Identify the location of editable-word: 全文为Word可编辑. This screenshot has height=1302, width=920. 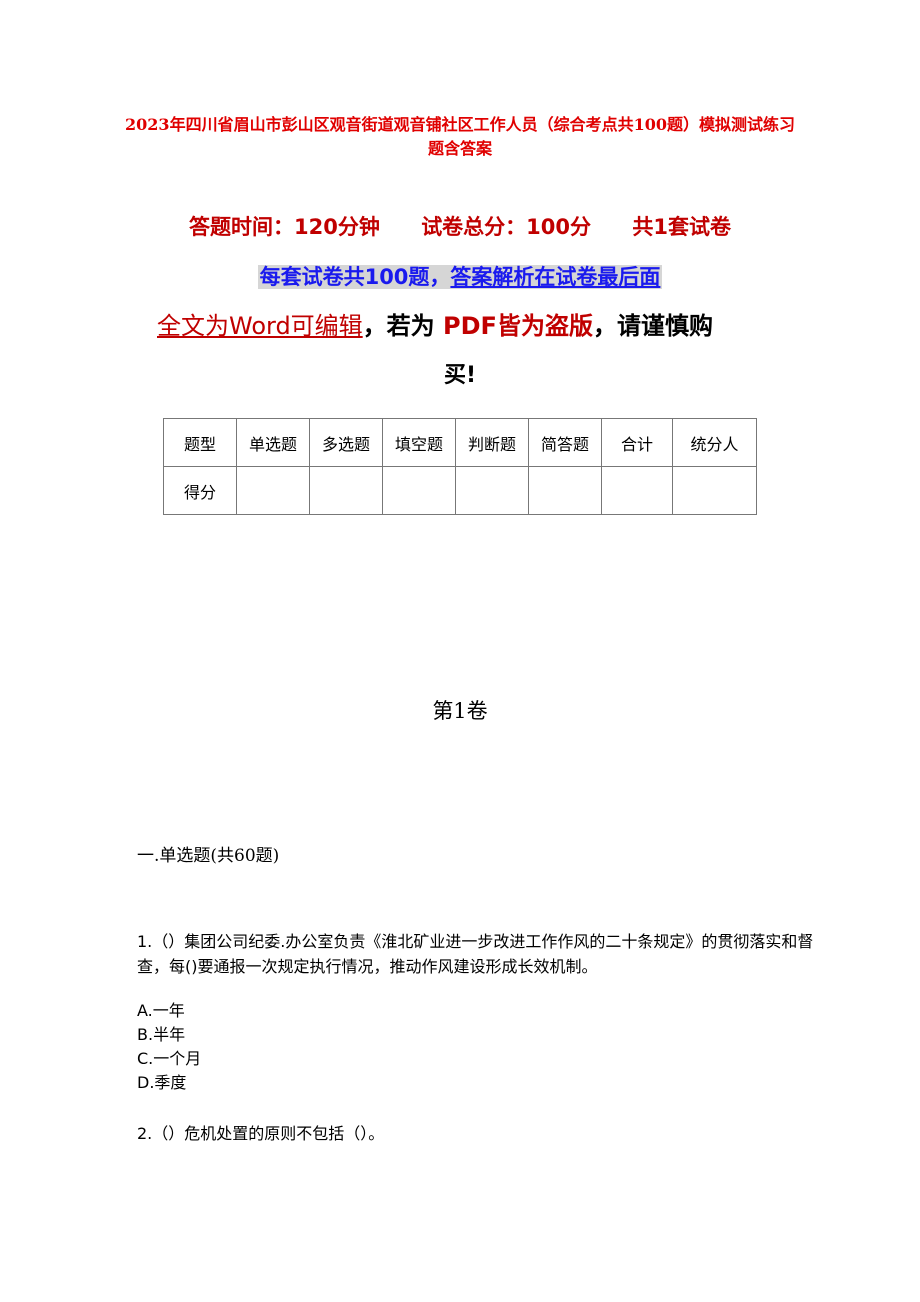
(260, 326).